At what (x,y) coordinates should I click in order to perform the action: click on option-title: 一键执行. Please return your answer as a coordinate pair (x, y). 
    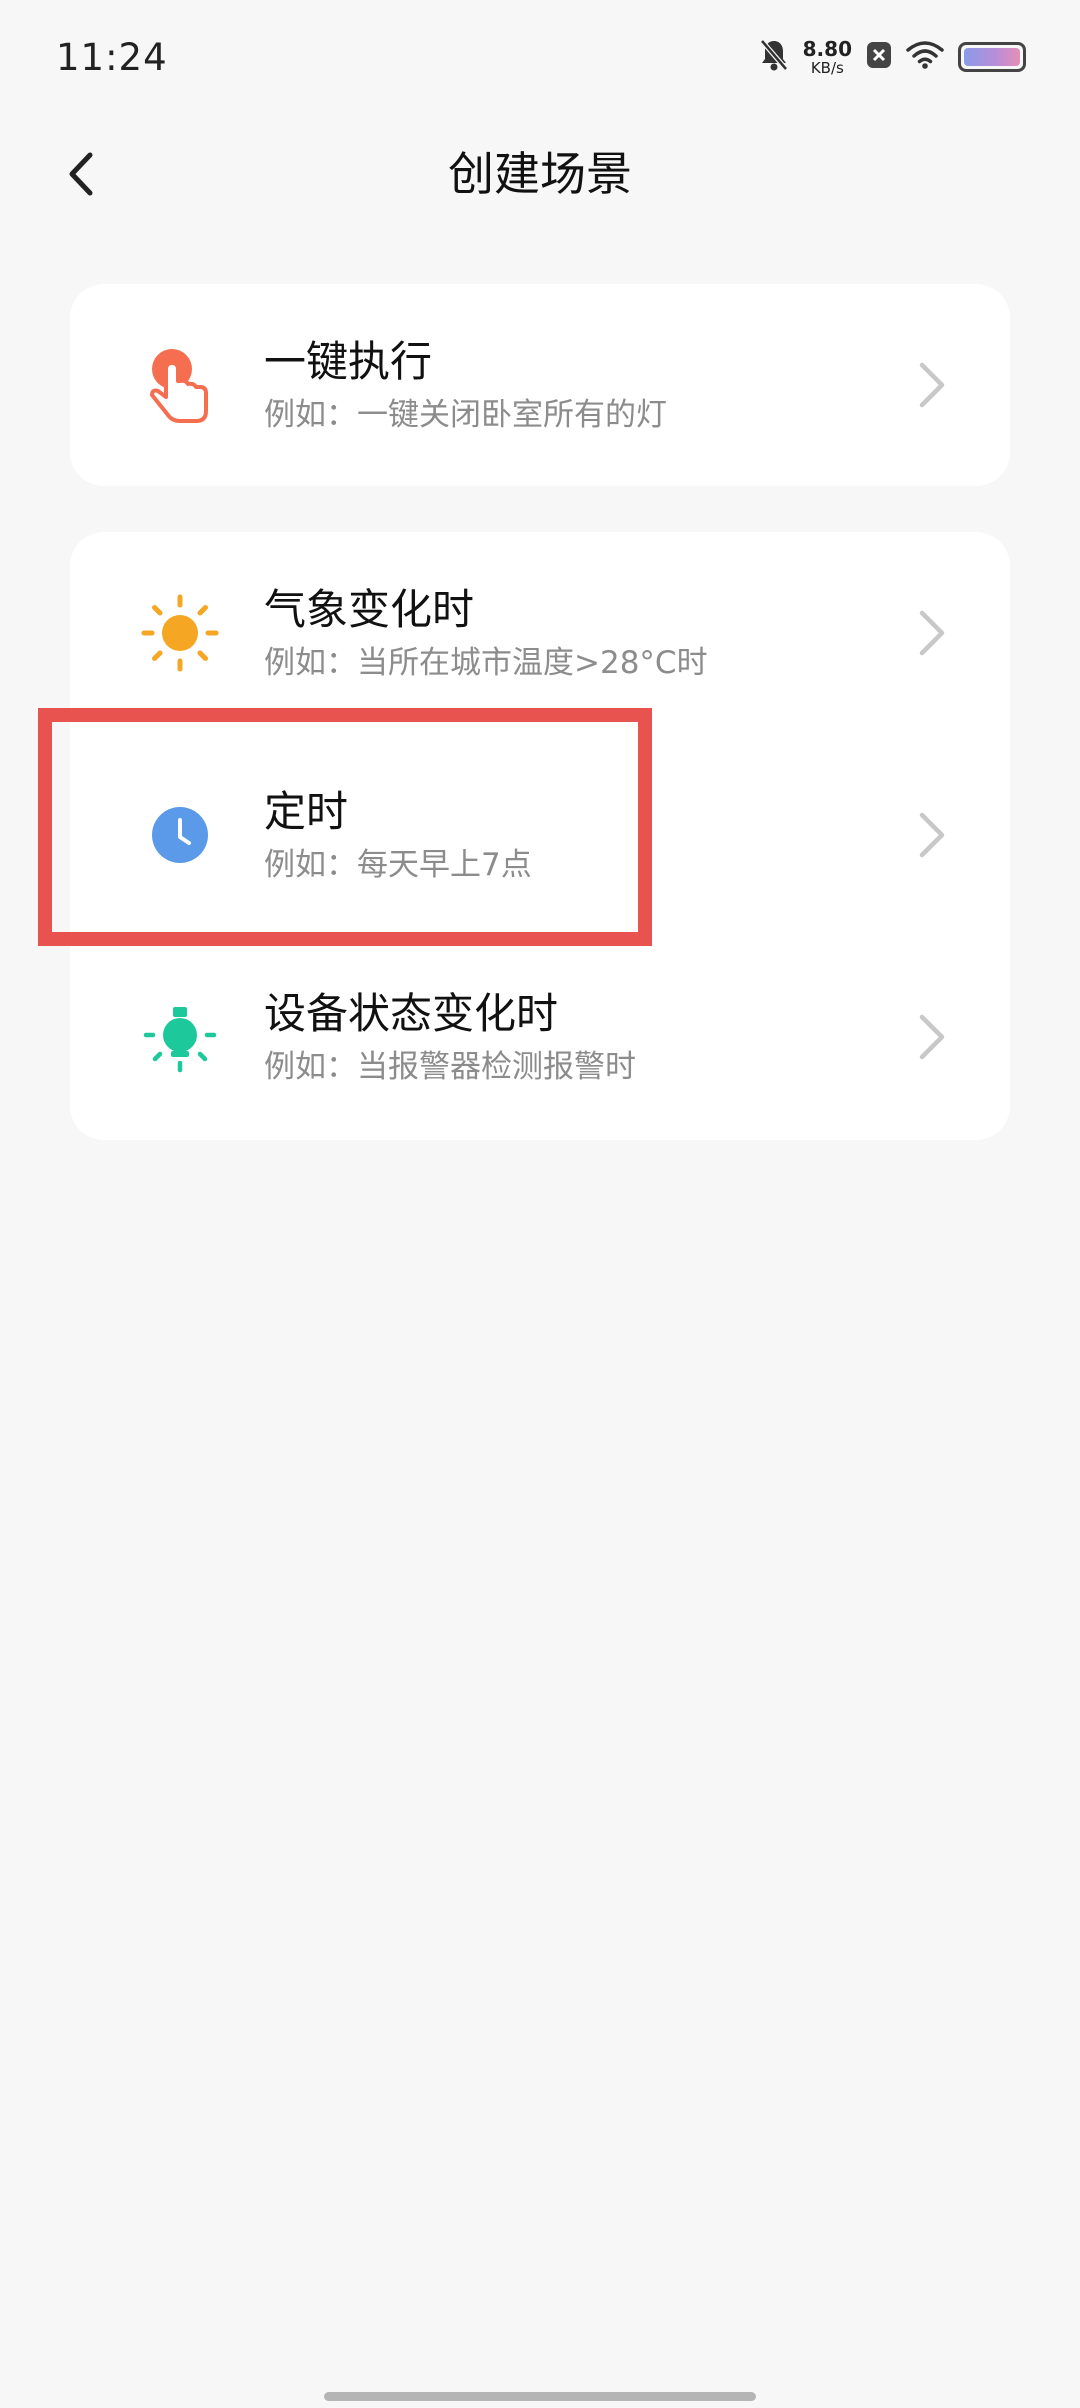
    Looking at the image, I should click on (348, 362).